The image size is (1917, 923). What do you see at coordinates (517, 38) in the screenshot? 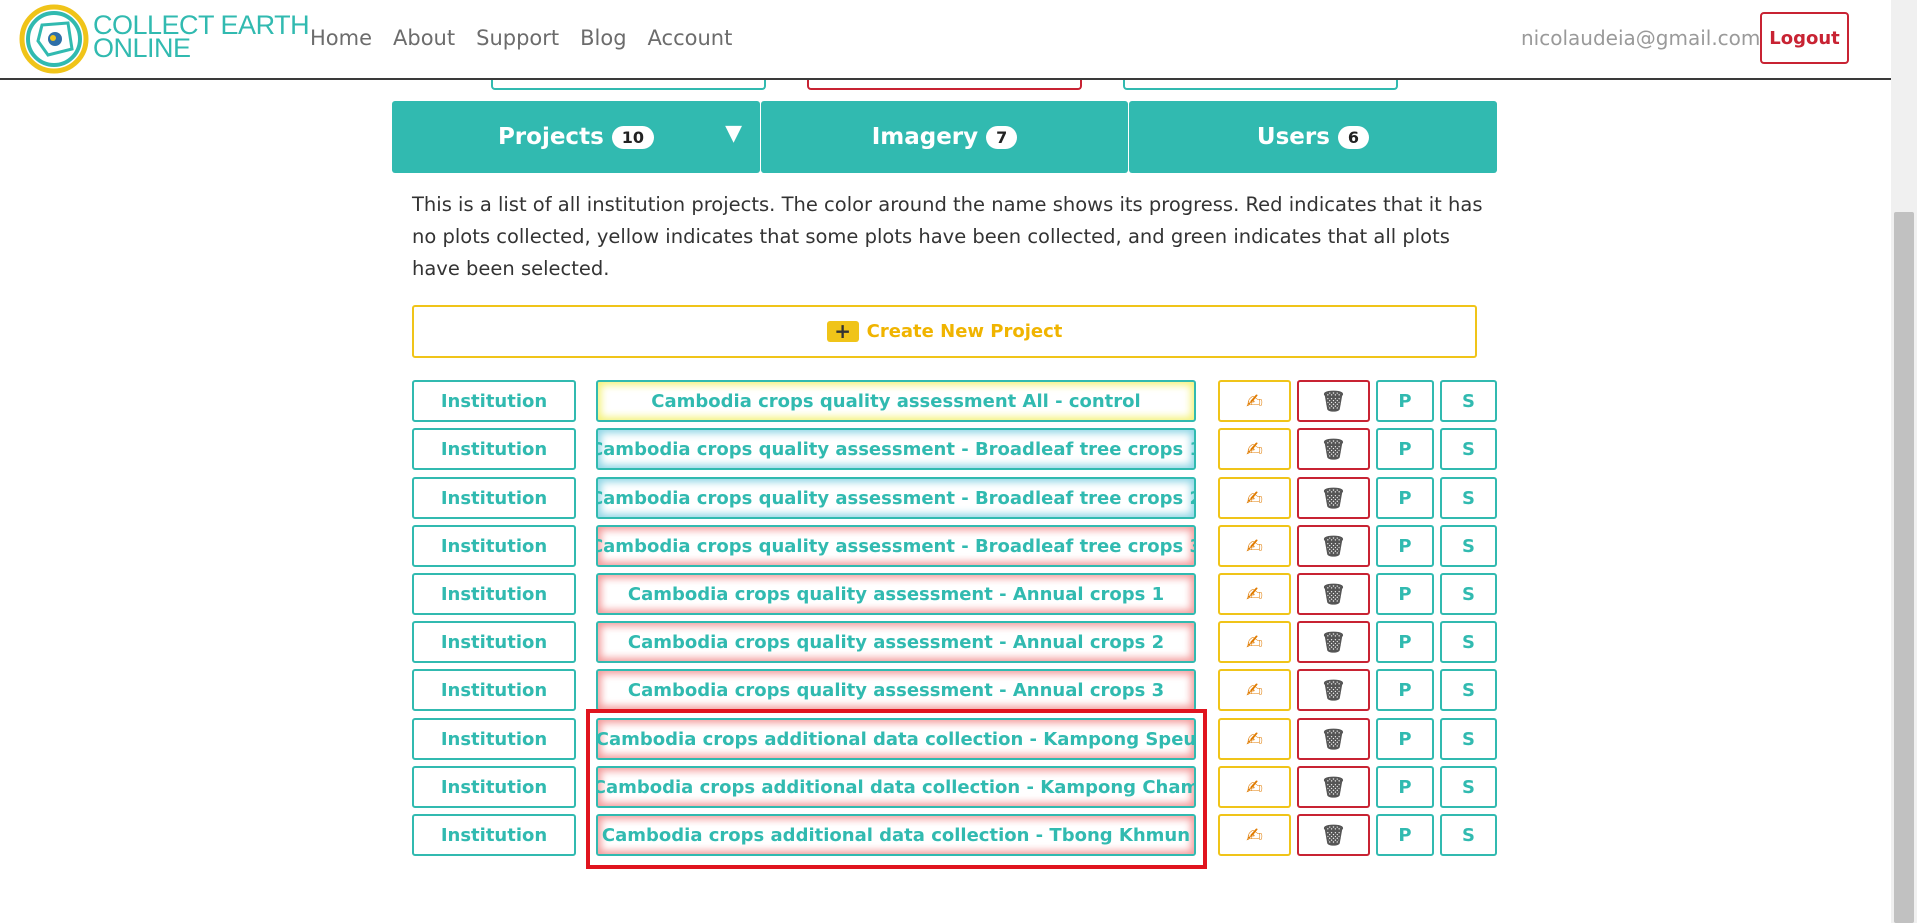
I see `nav-support-link: Support` at bounding box center [517, 38].